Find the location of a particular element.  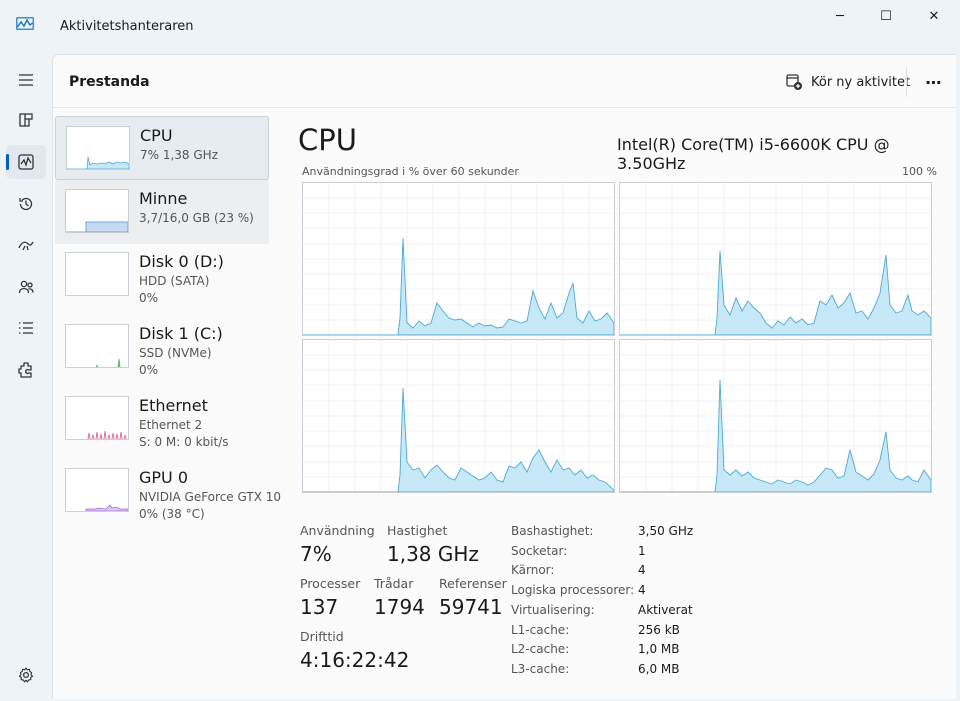

users-icon is located at coordinates (26, 287).